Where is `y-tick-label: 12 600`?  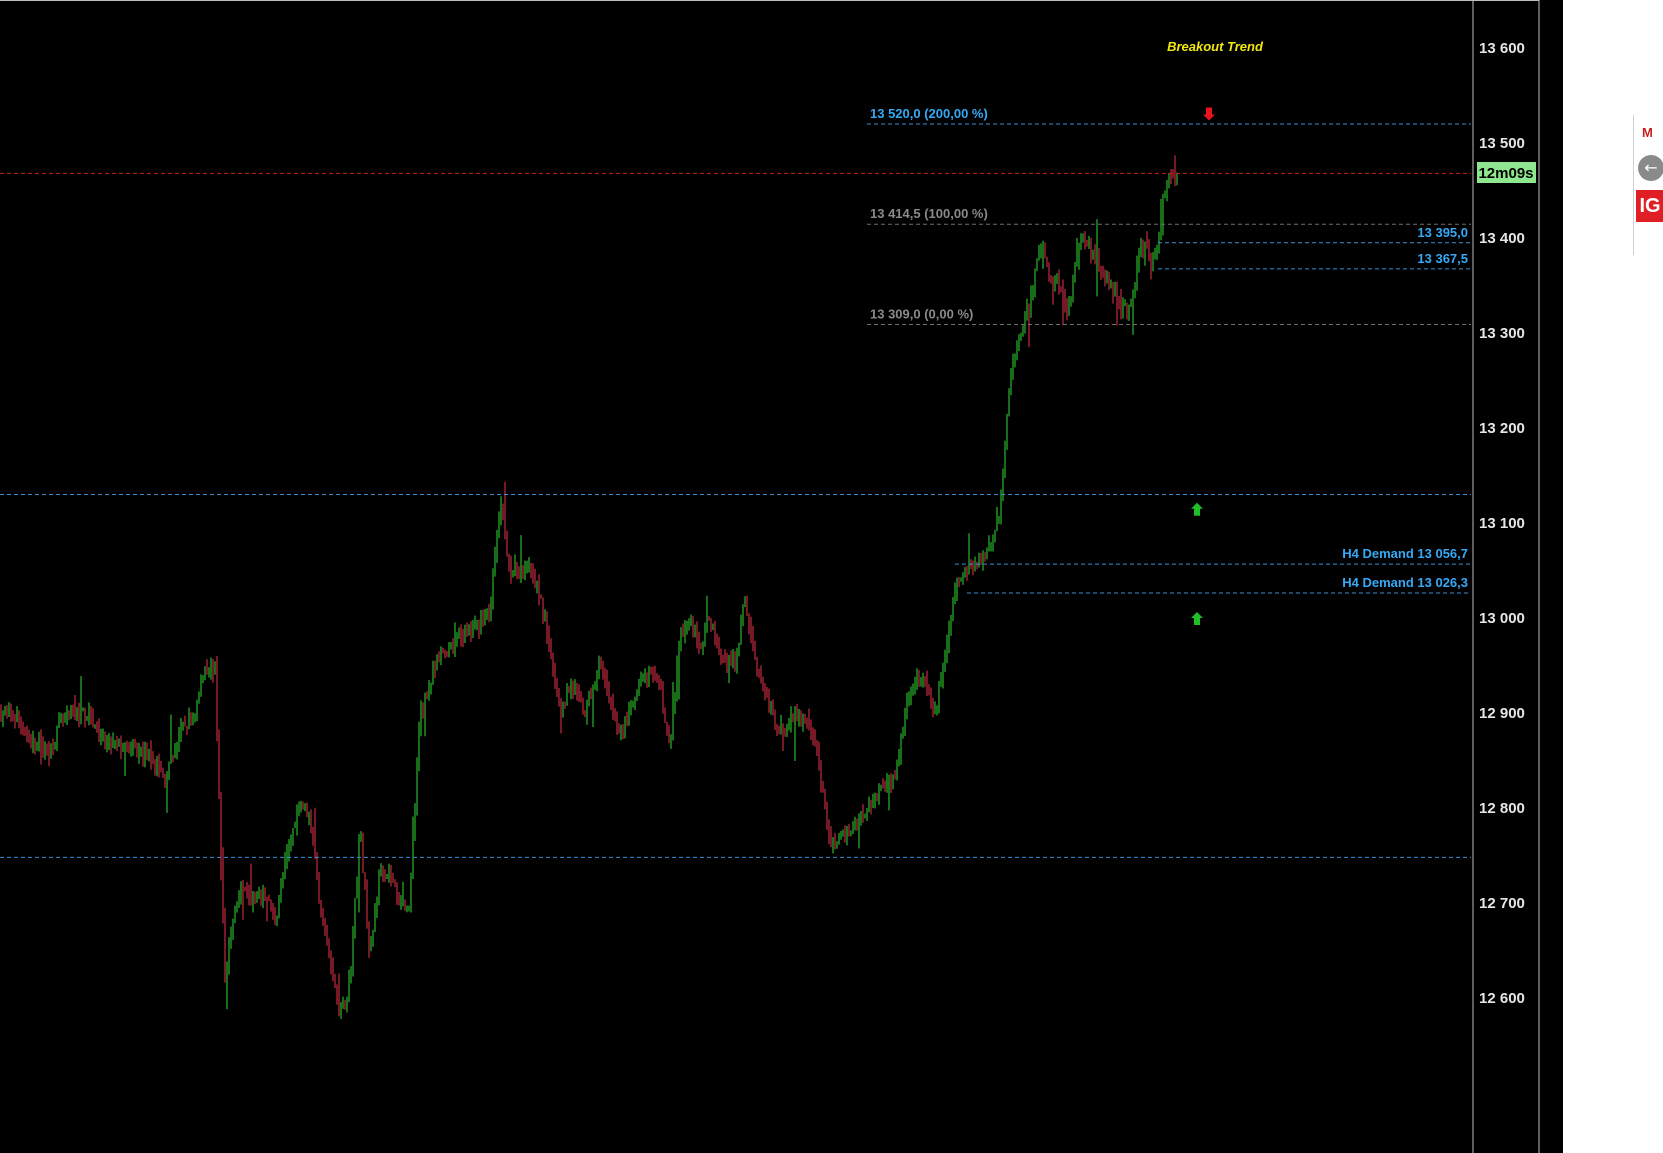 y-tick-label: 12 600 is located at coordinates (1502, 998).